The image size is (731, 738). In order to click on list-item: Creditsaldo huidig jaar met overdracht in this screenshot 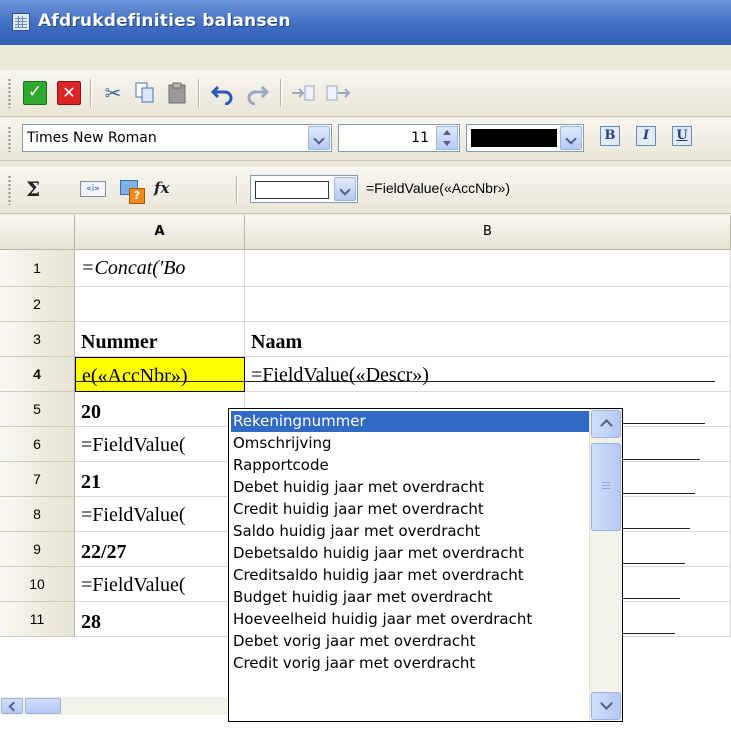, I will do `click(377, 575)`.